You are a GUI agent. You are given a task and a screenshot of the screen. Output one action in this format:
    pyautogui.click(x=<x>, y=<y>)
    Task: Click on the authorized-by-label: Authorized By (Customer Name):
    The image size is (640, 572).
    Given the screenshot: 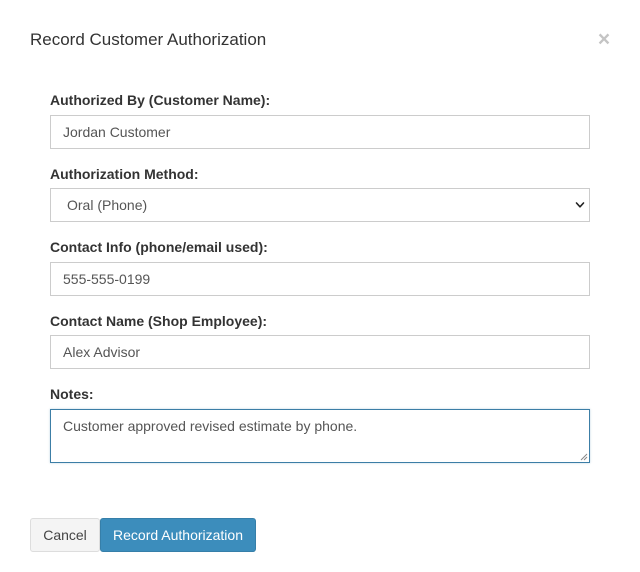 What is the action you would take?
    pyautogui.click(x=160, y=100)
    